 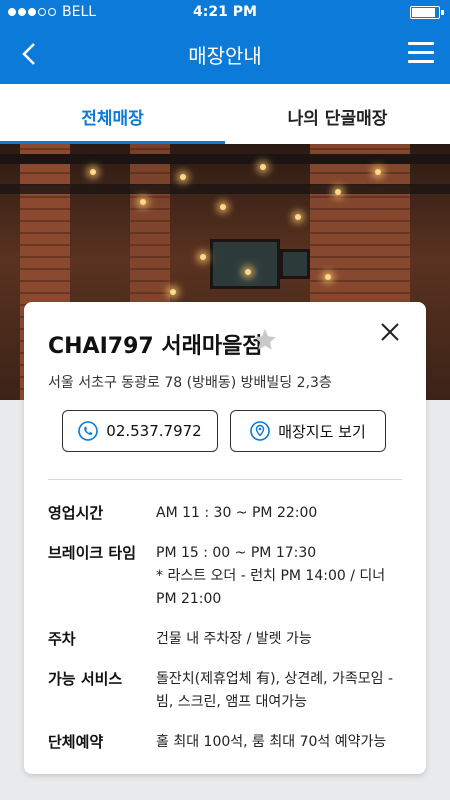 I want to click on status-bar: BELL 4:21 PM, so click(x=225, y=12).